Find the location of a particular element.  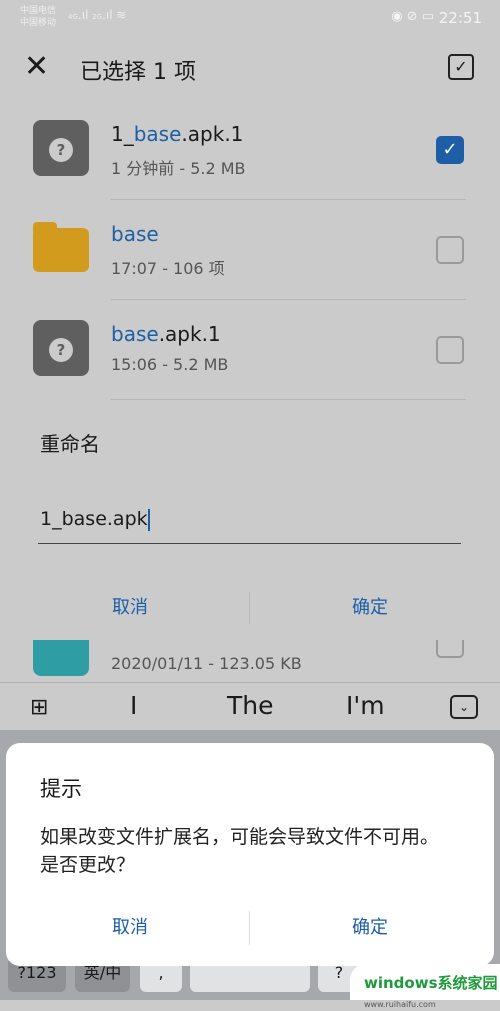

watermark-logo: windows系统家园 www.ruihaifu.com is located at coordinates (425, 986).